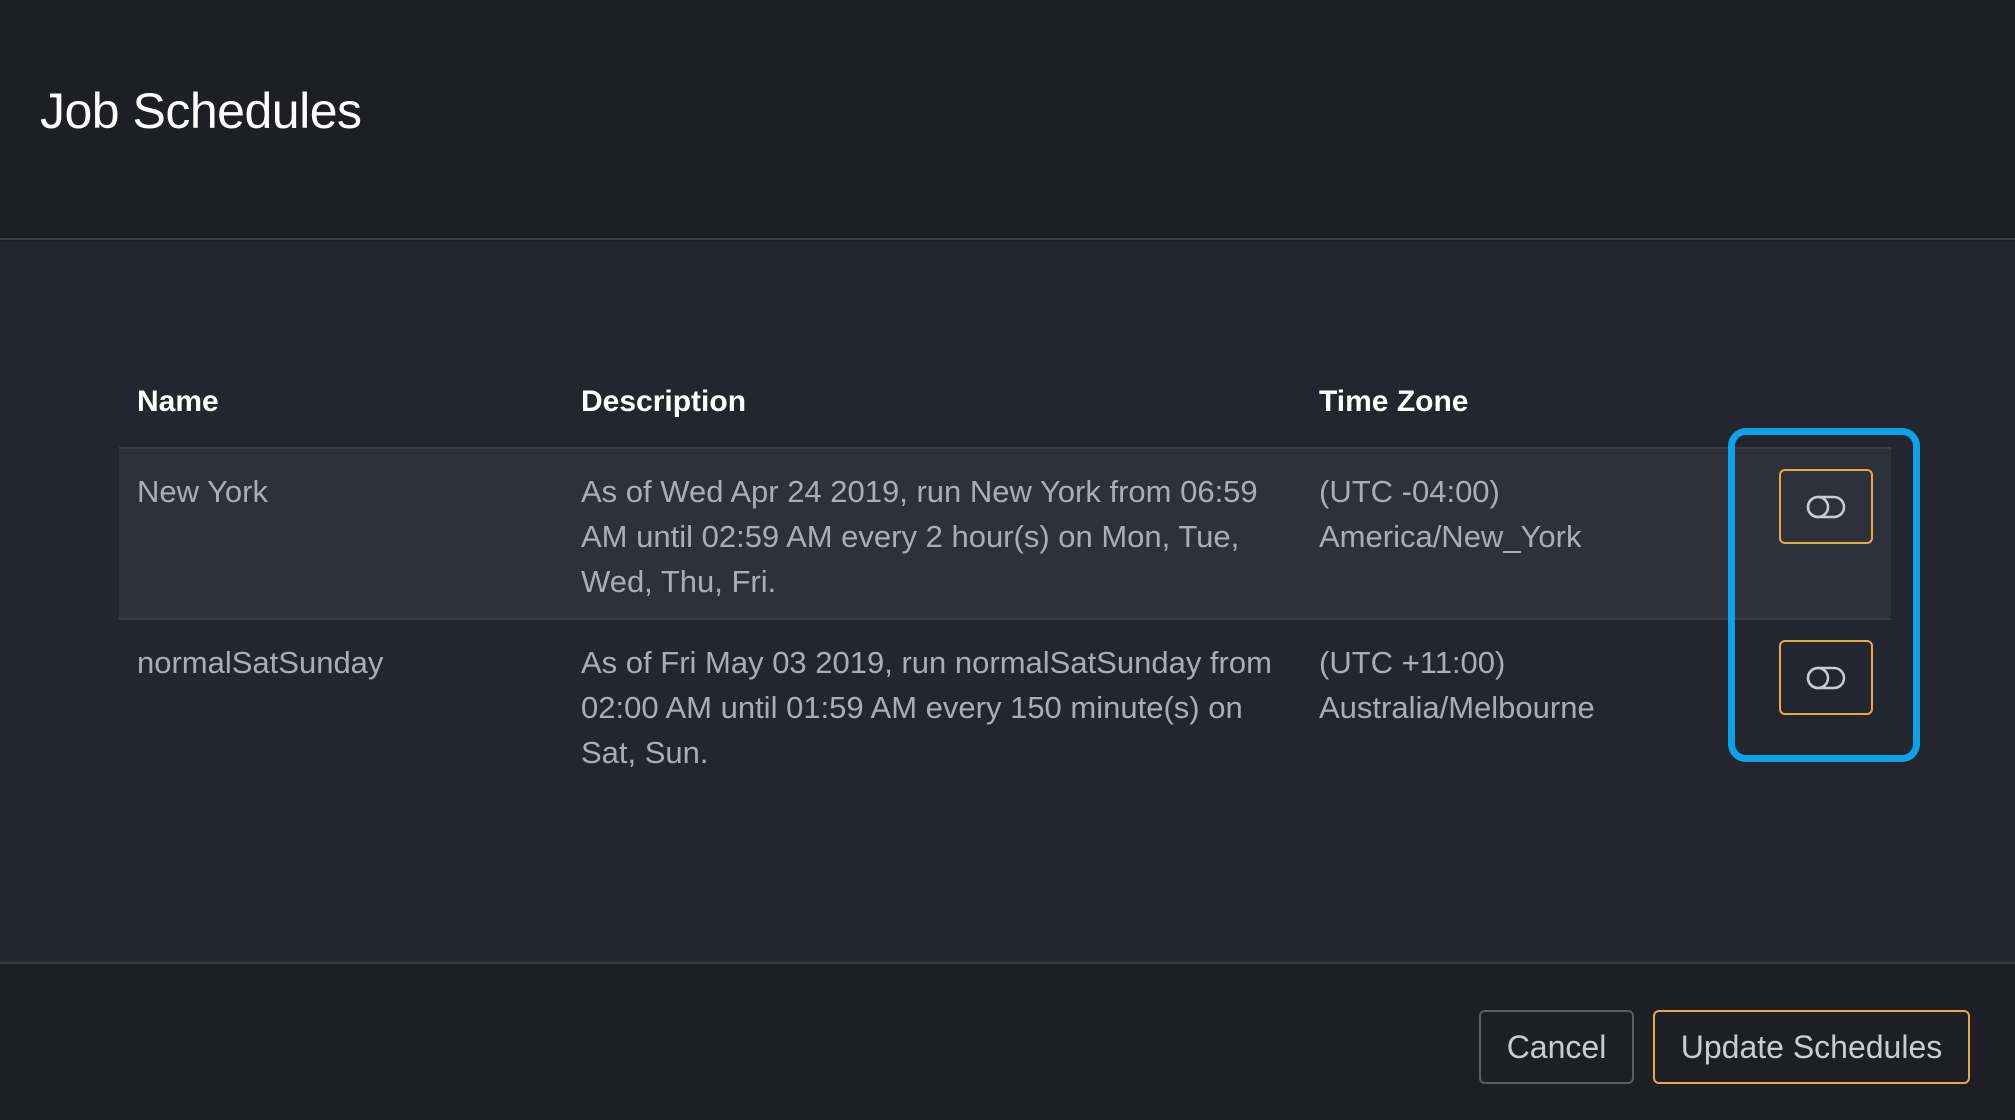 The image size is (2015, 1120). What do you see at coordinates (1412, 662) in the screenshot?
I see `time-zone-offset: (UTC +11:00)` at bounding box center [1412, 662].